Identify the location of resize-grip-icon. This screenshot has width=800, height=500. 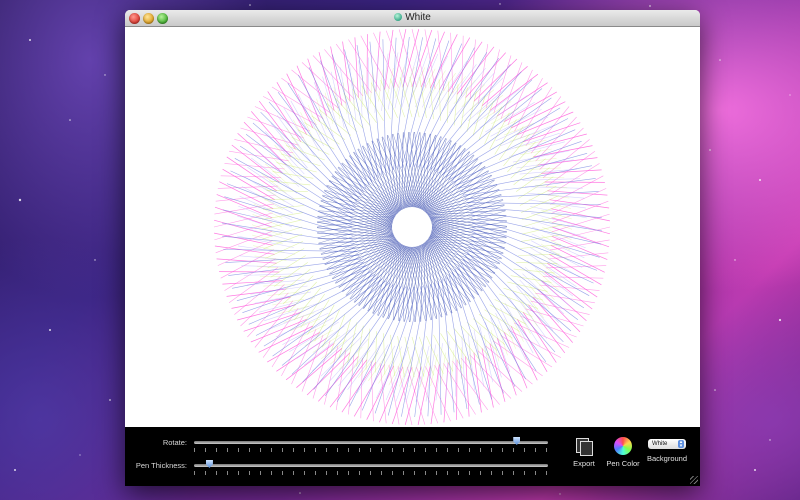
(694, 480).